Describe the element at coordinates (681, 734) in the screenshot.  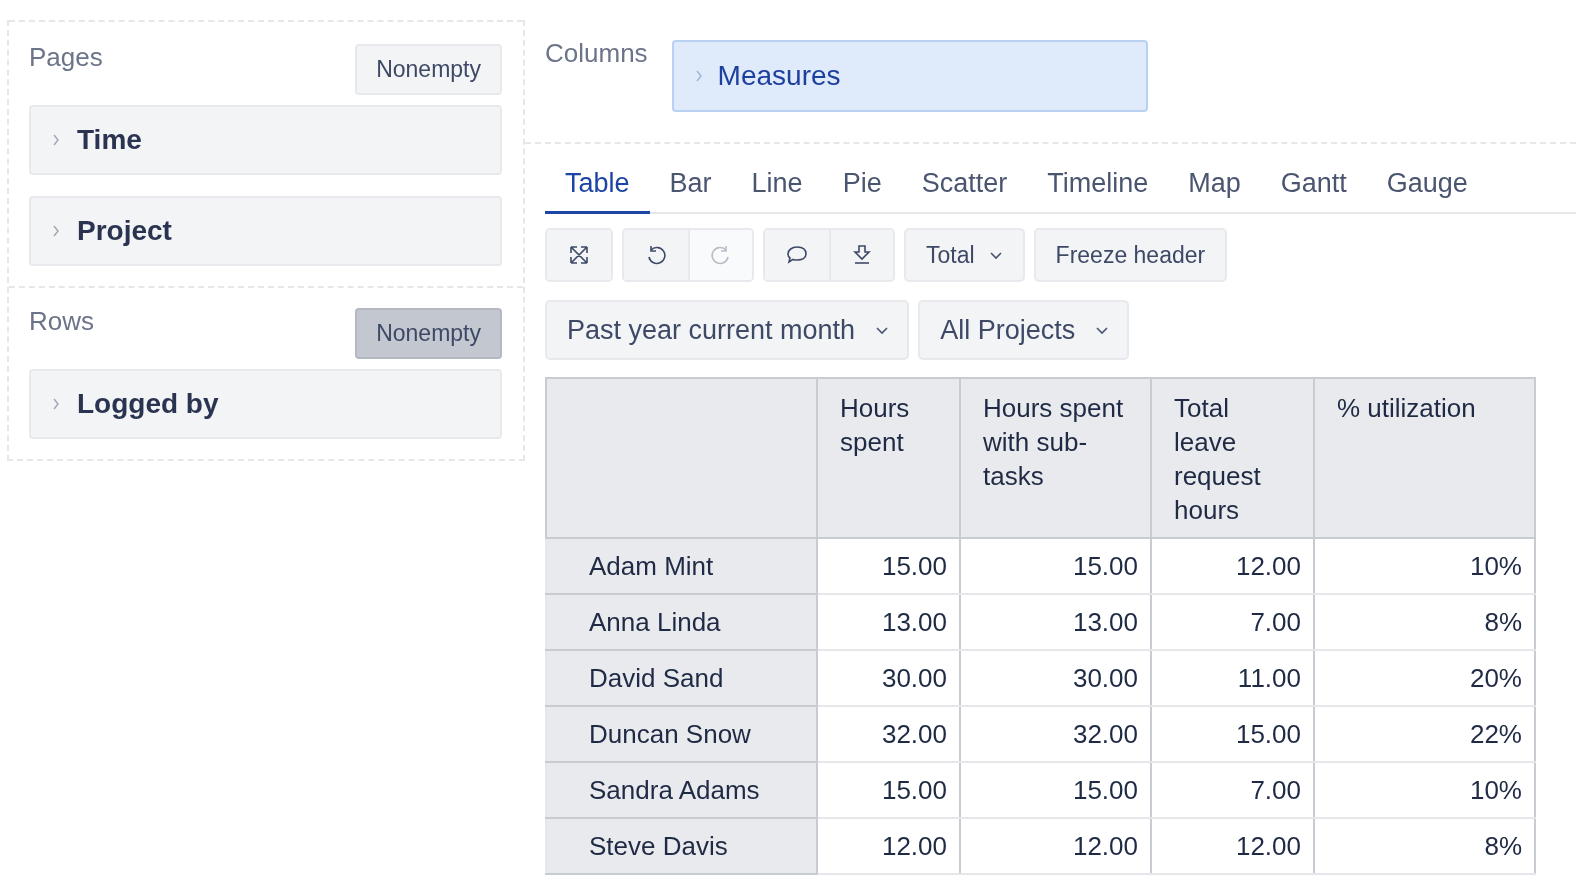
I see `row-header: Duncan Snow` at that location.